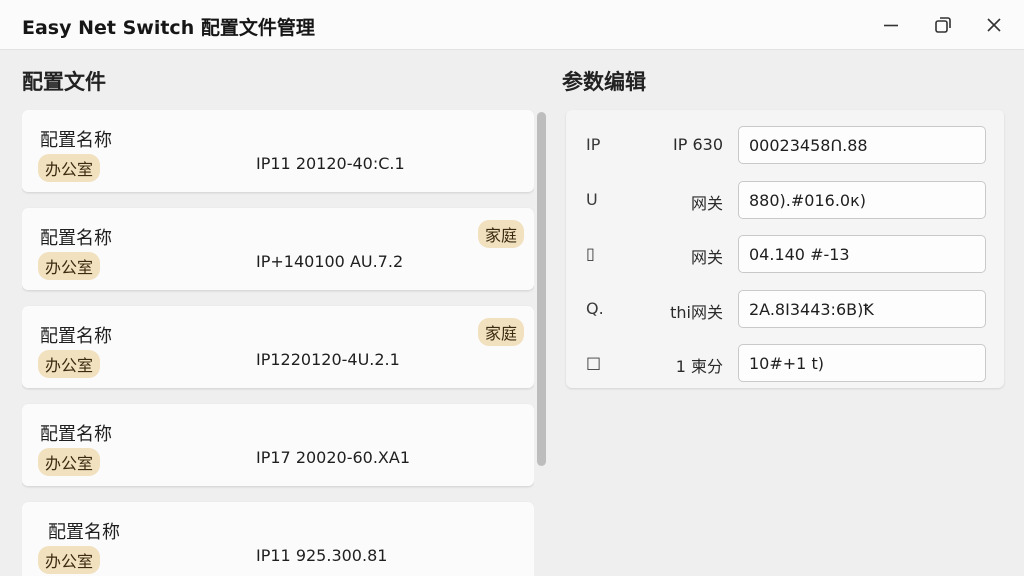 The image size is (1024, 576). I want to click on misc-input, so click(862, 363).